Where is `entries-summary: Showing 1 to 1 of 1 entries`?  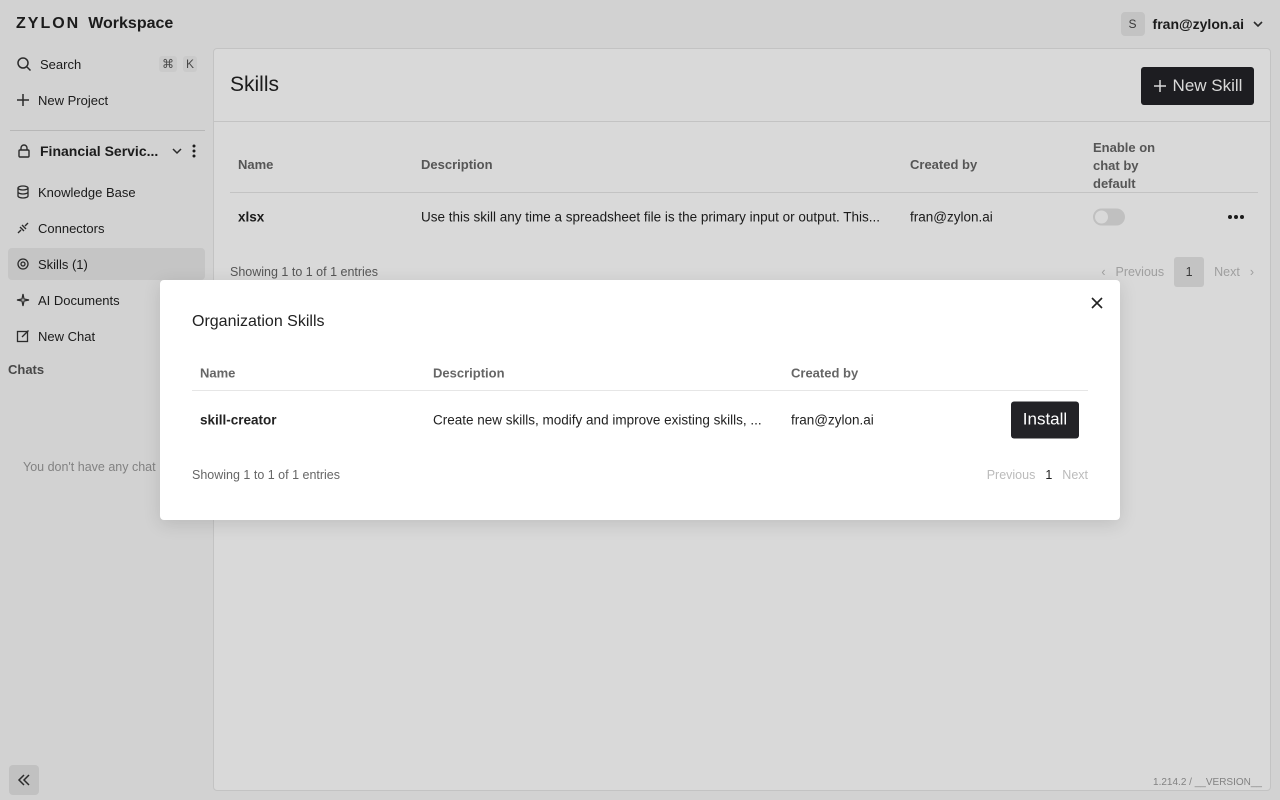 entries-summary: Showing 1 to 1 of 1 entries is located at coordinates (266, 475).